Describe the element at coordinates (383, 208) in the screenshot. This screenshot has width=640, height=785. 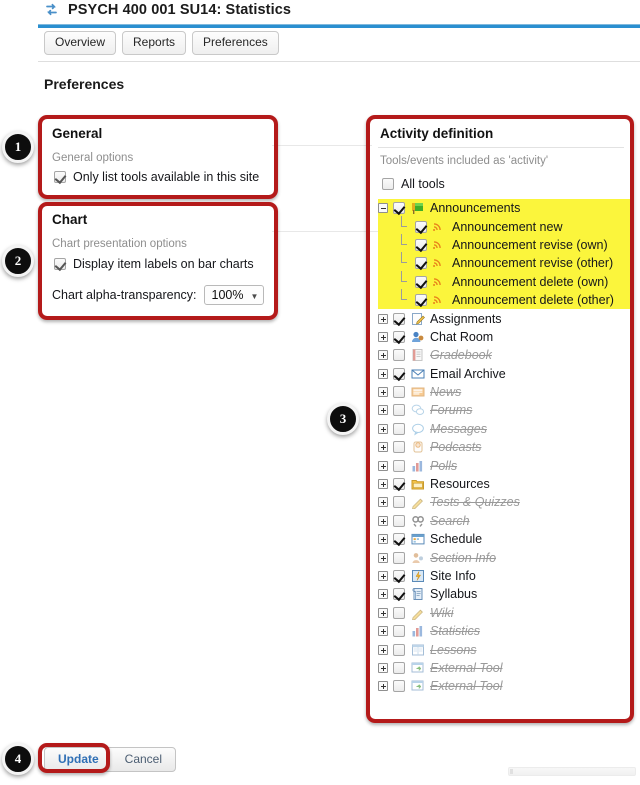
I see `collapse-icon` at that location.